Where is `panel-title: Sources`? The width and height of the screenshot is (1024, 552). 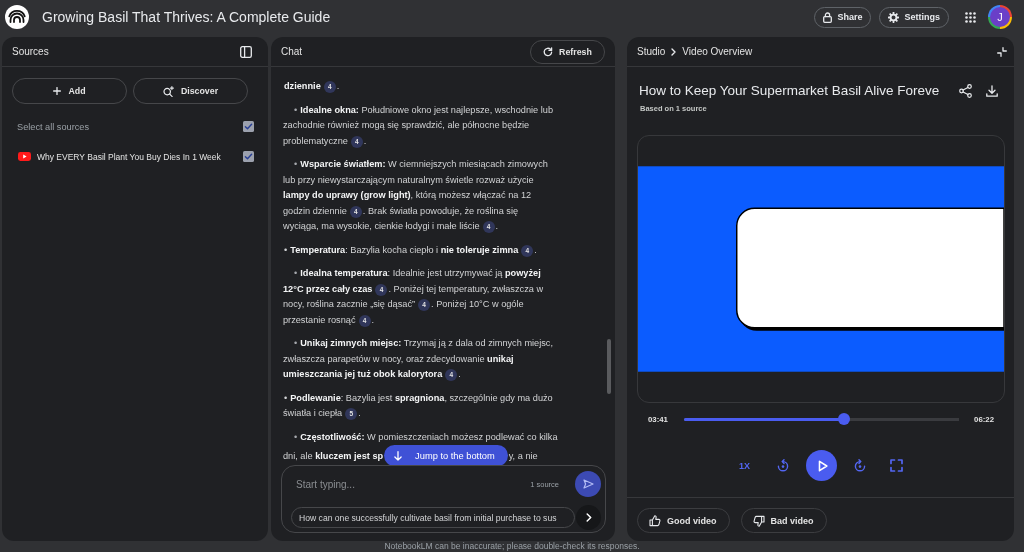 panel-title: Sources is located at coordinates (30, 51).